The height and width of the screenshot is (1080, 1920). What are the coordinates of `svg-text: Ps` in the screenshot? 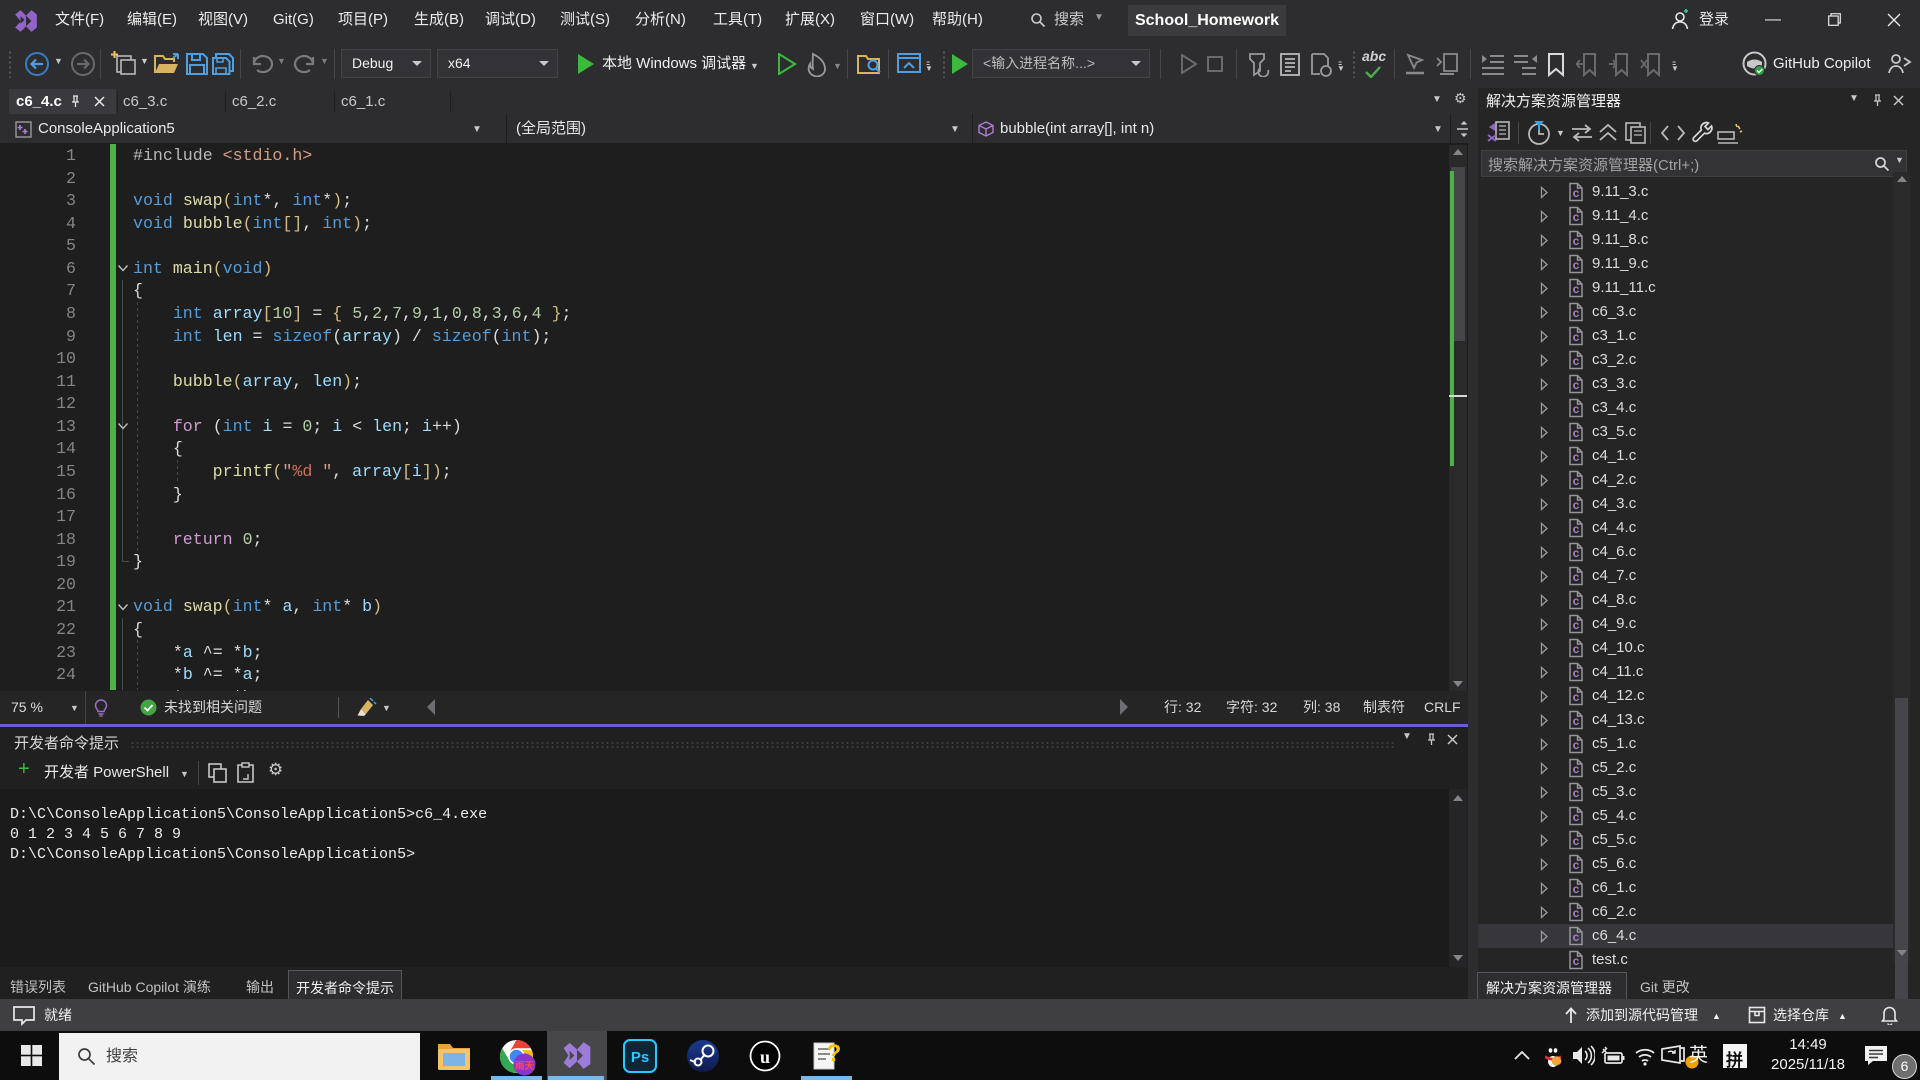 It's located at (640, 1057).